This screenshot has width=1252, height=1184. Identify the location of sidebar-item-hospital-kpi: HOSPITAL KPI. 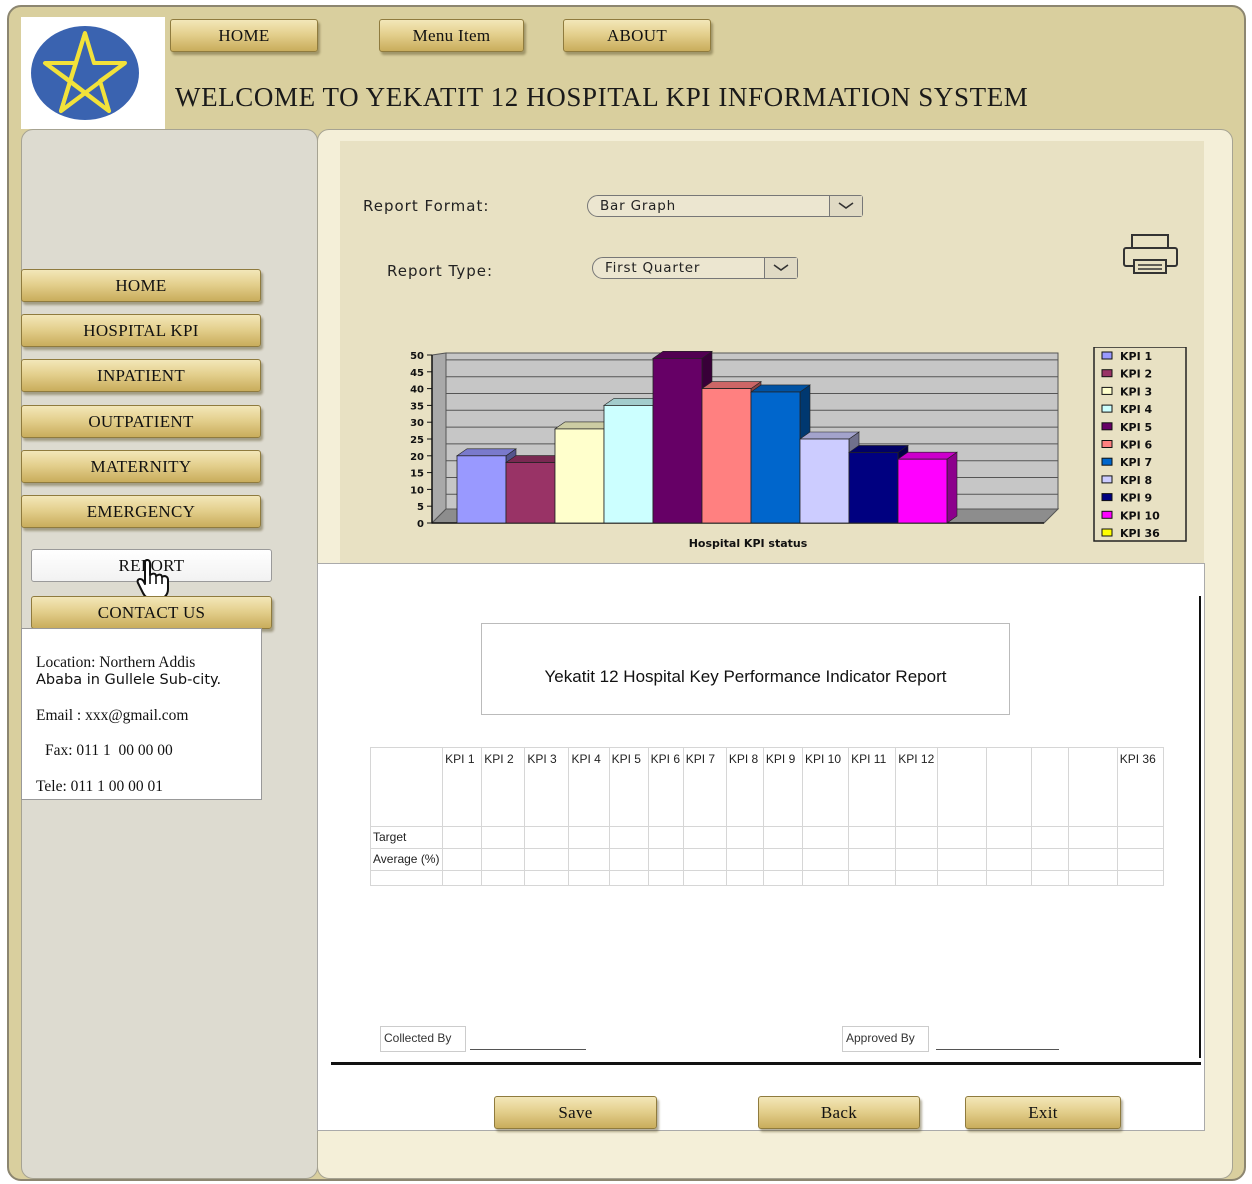
(141, 330).